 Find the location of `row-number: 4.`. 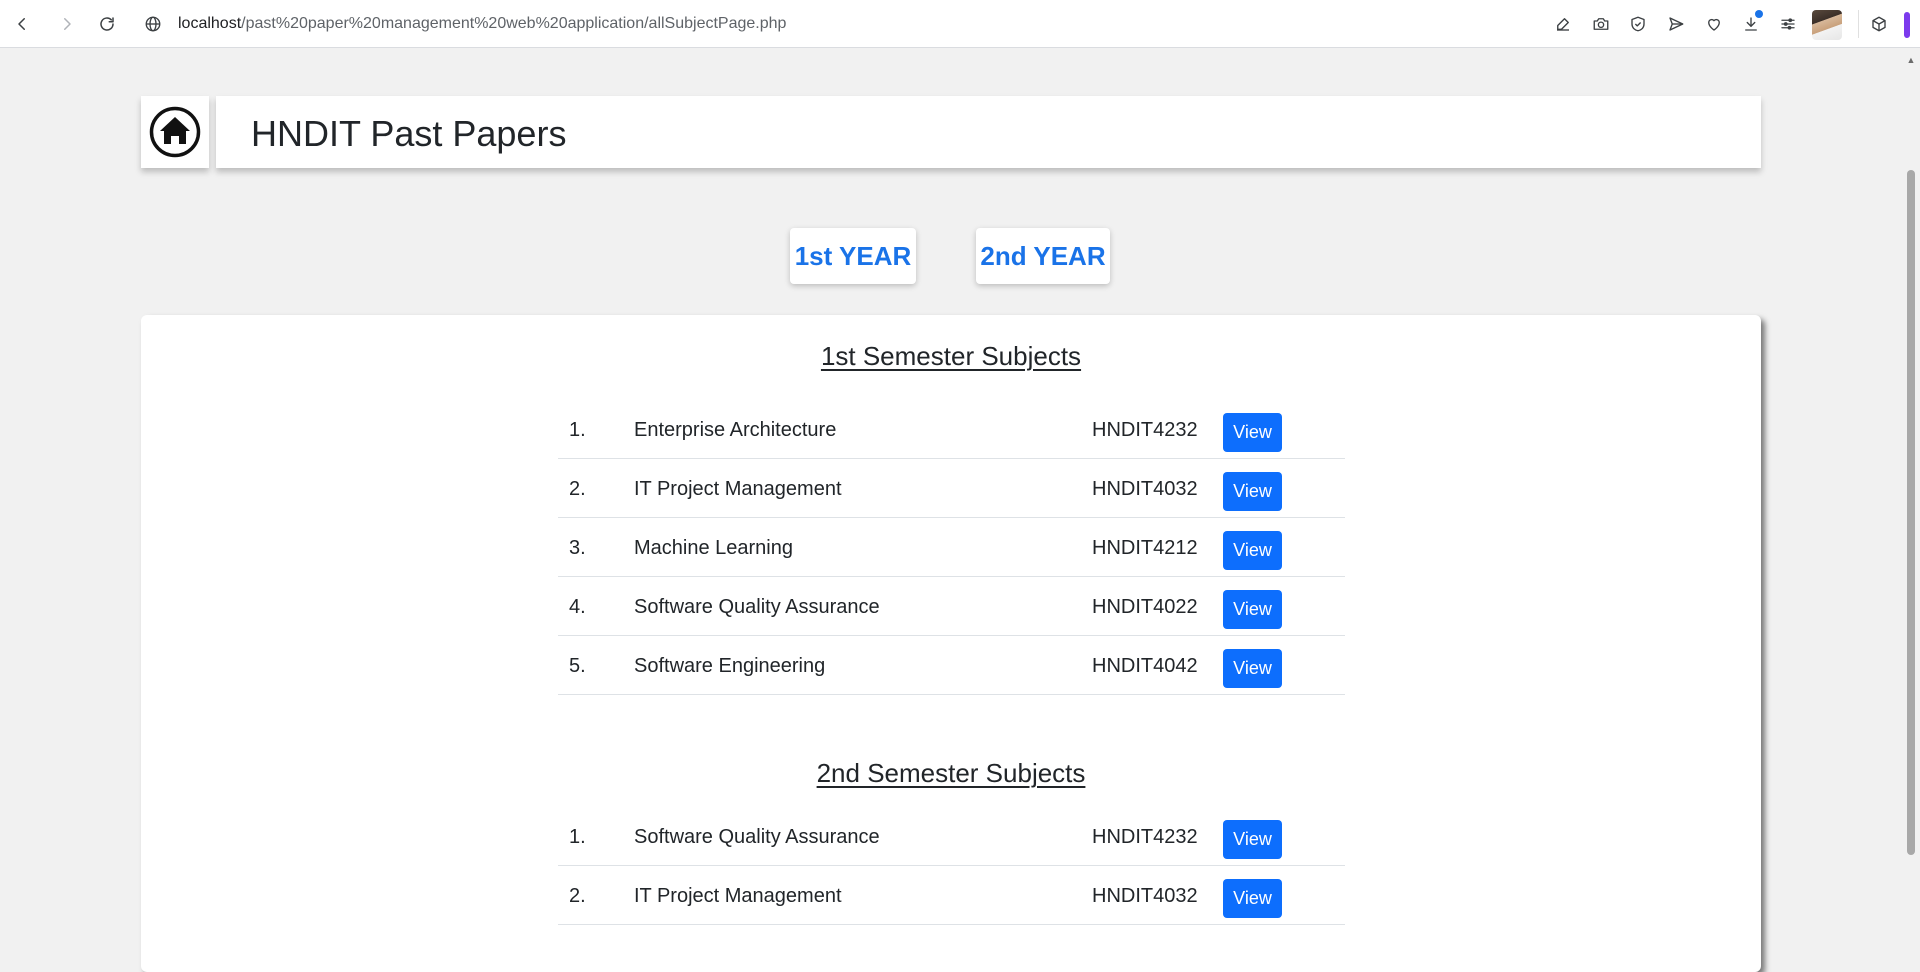

row-number: 4. is located at coordinates (577, 607).